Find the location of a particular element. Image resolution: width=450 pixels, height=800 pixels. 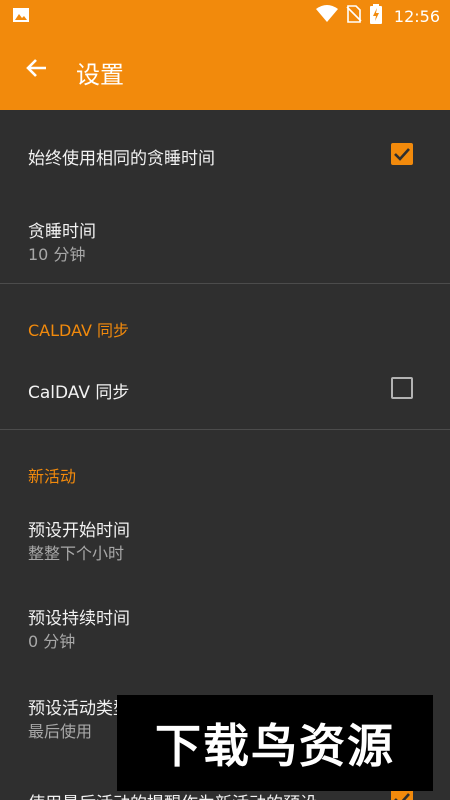

setting-same-snooze: 始终使用相同的贪睡时间 is located at coordinates (225, 154).